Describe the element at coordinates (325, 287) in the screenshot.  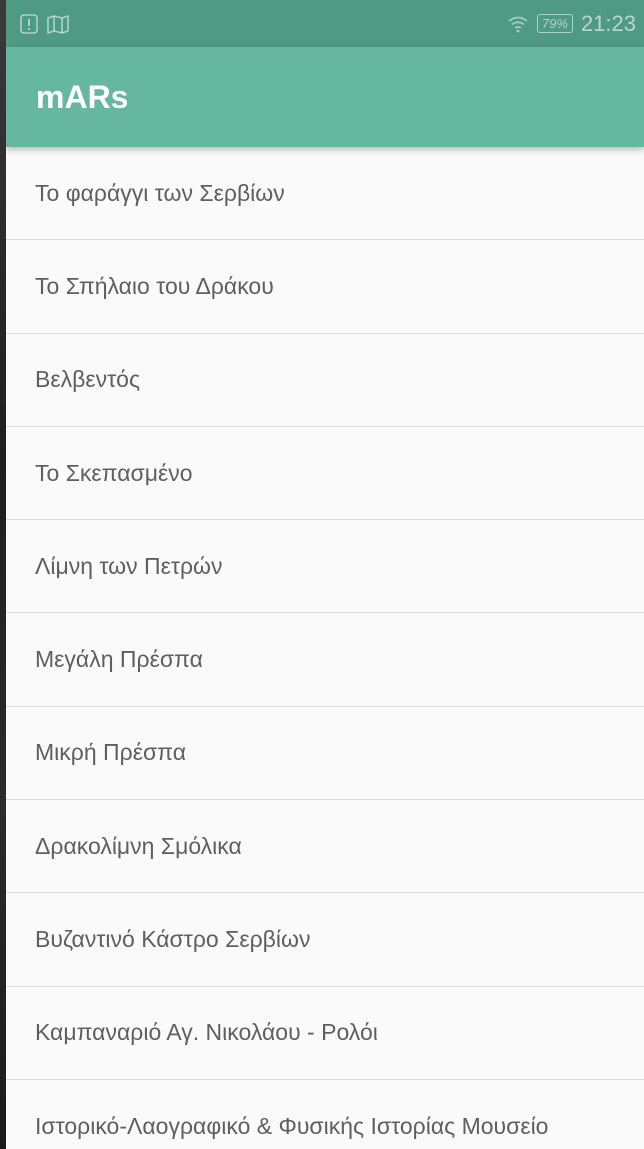
I see `list-item: Το Σπήλαιο του Δράκου` at that location.